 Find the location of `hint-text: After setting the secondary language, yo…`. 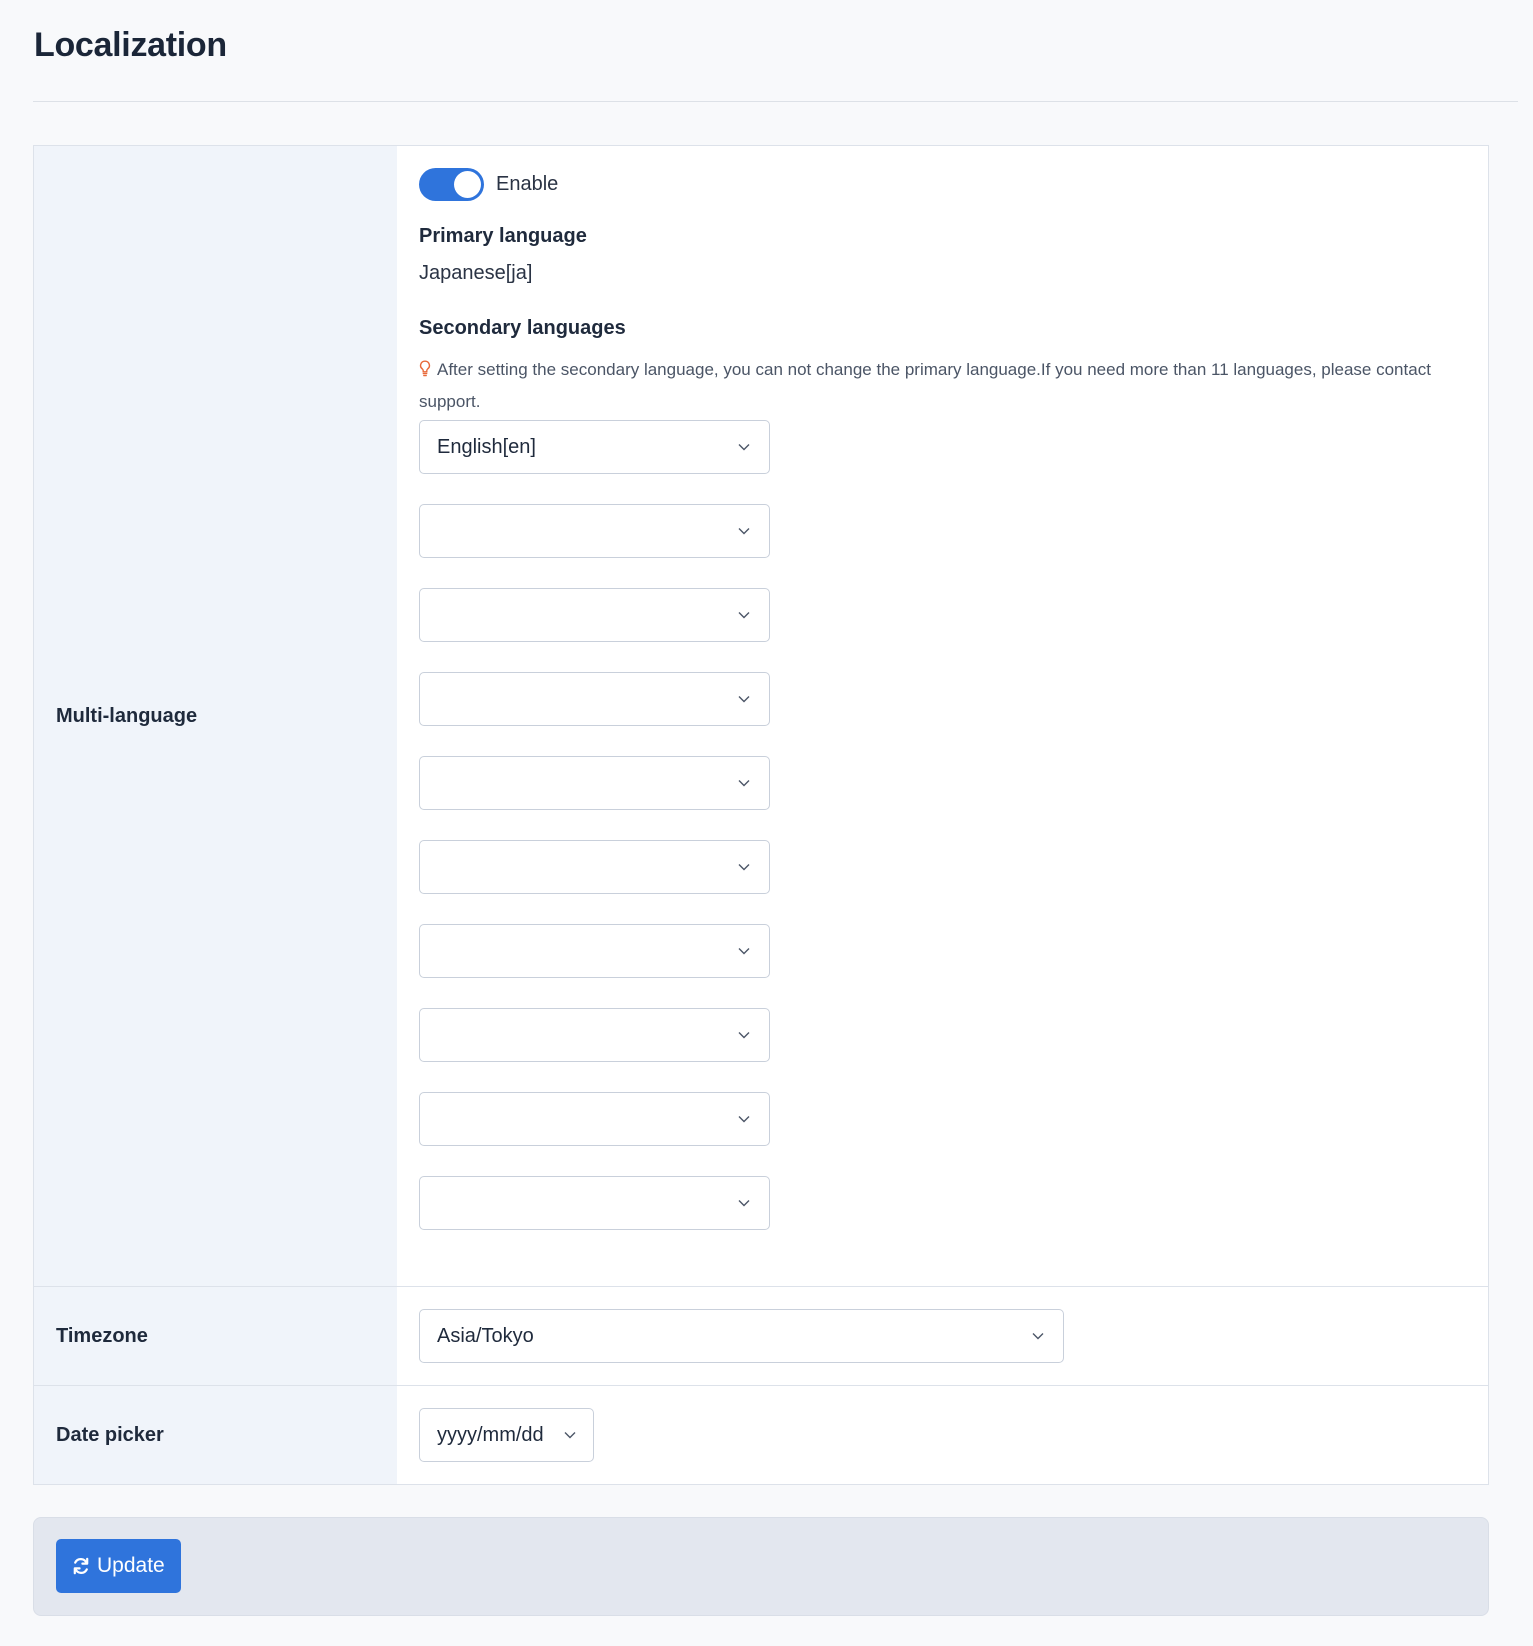

hint-text: After setting the secondary language, yo… is located at coordinates (925, 385).